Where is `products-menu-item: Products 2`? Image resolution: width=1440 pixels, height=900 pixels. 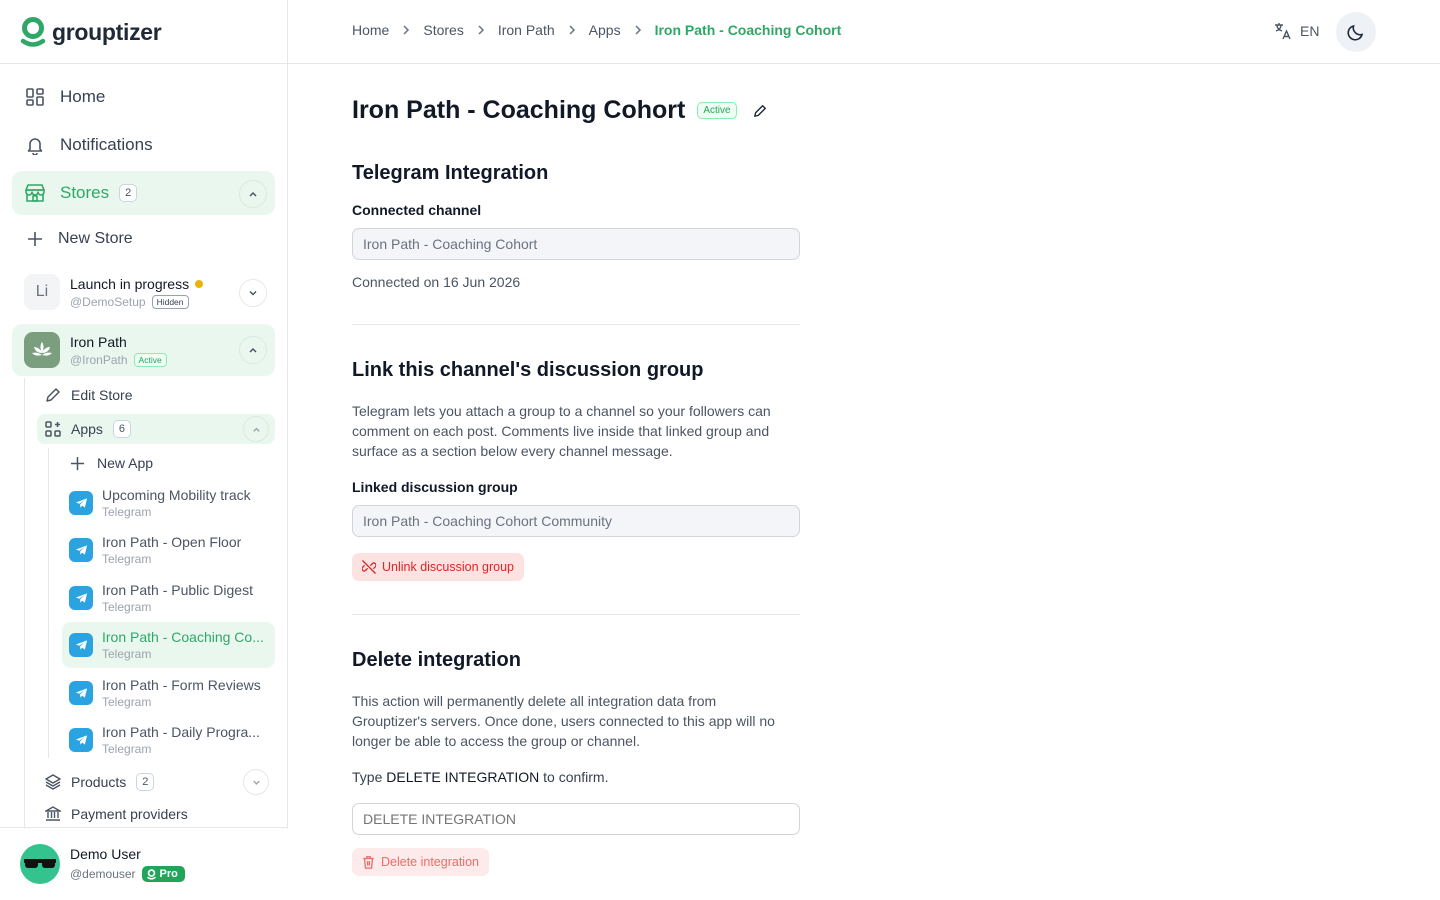 products-menu-item: Products 2 is located at coordinates (156, 782).